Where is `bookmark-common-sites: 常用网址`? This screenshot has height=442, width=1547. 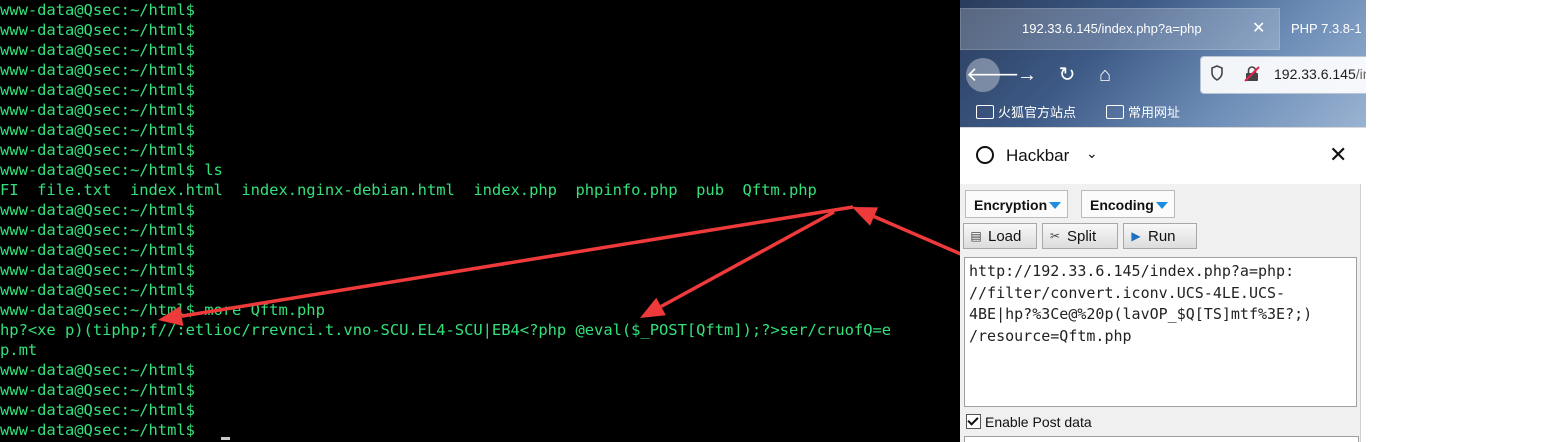 bookmark-common-sites: 常用网址 is located at coordinates (1143, 111).